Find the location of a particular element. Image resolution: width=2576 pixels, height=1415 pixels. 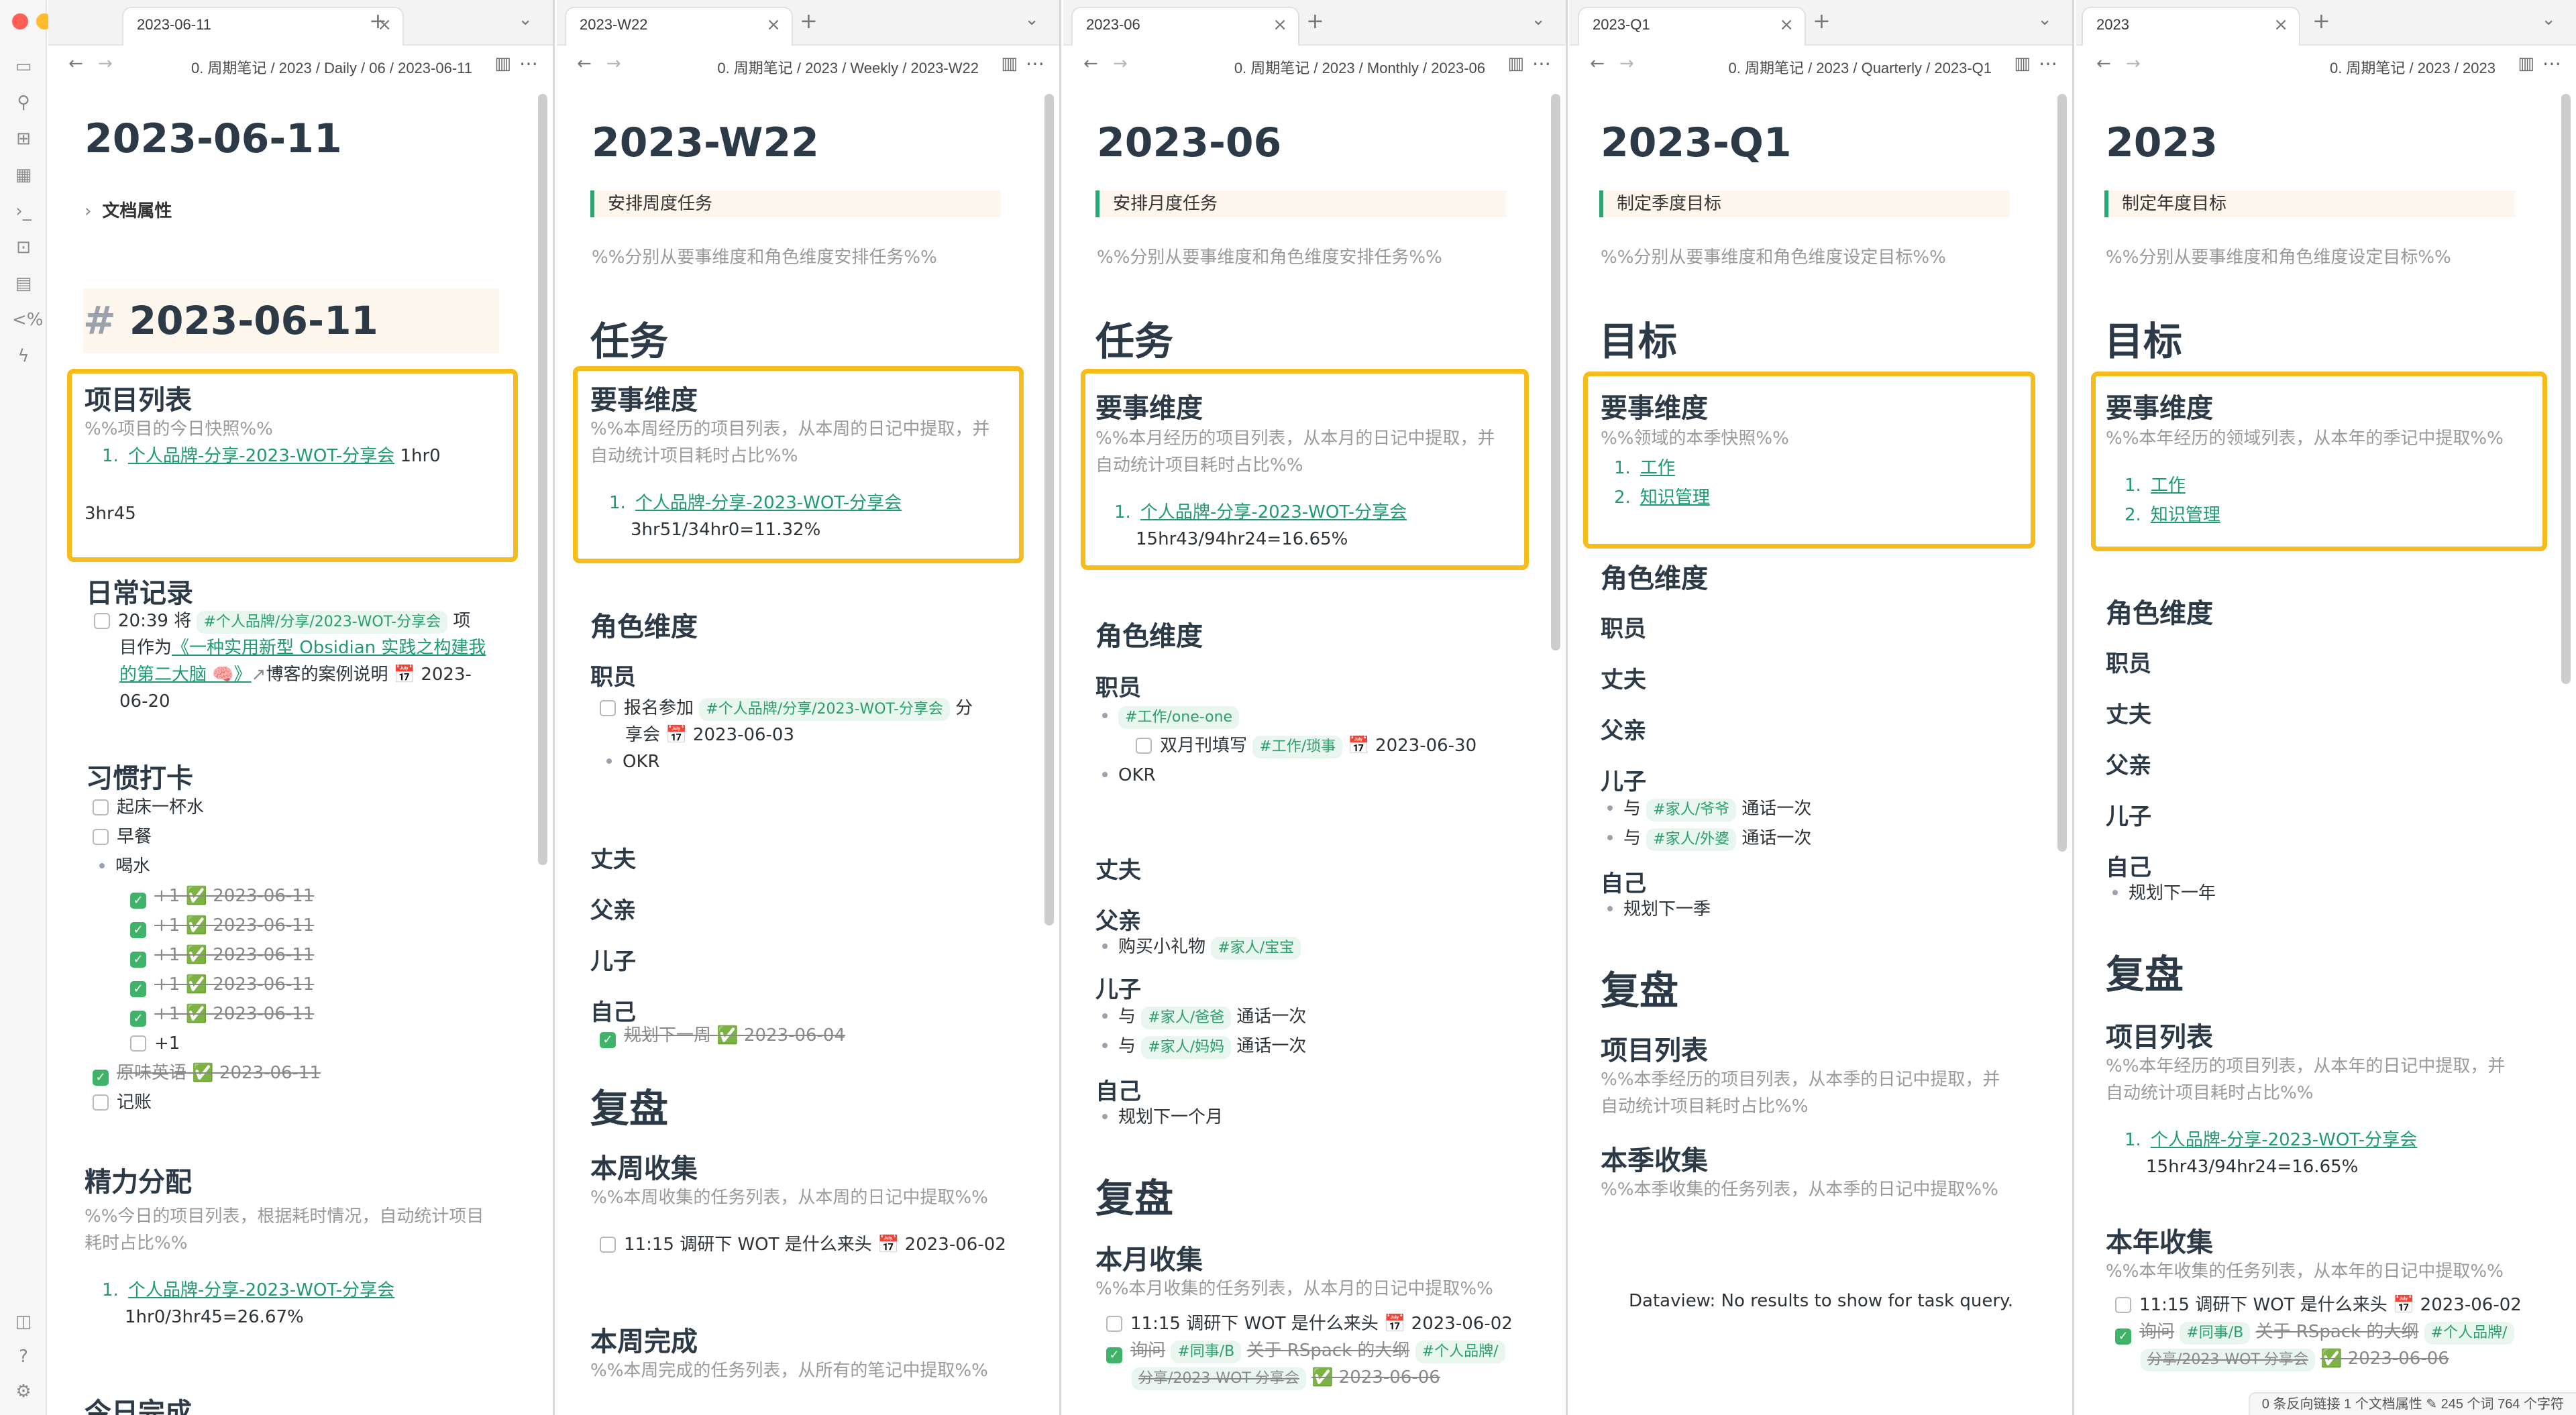

tag: #工作/琐事 is located at coordinates (1297, 747).